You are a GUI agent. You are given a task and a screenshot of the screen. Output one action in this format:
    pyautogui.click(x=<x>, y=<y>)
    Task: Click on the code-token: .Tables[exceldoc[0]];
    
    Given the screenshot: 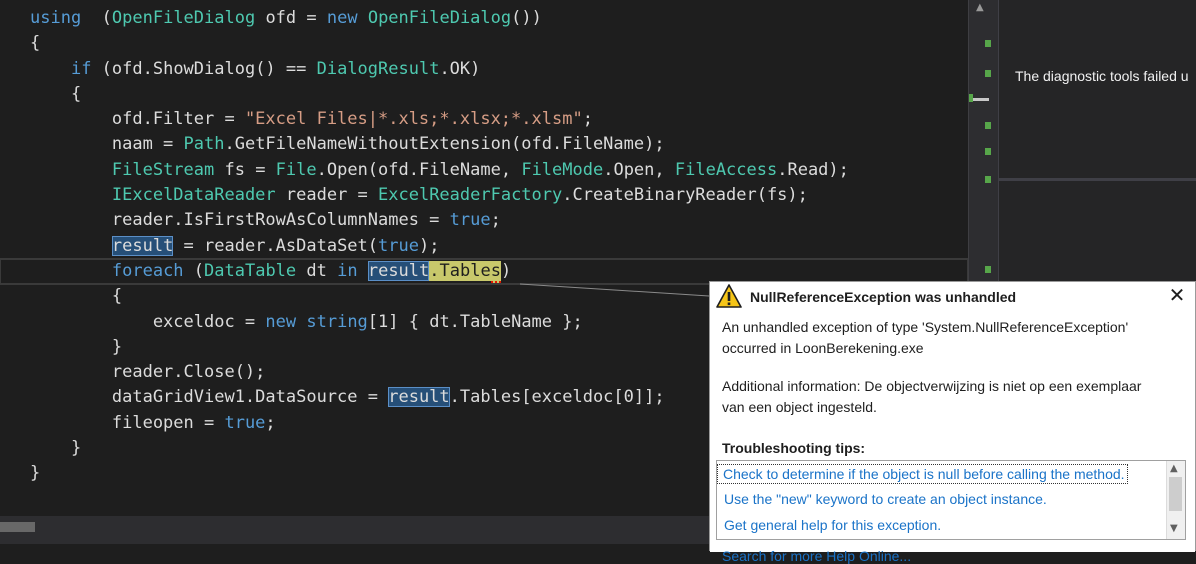 What is the action you would take?
    pyautogui.click(x=557, y=397)
    